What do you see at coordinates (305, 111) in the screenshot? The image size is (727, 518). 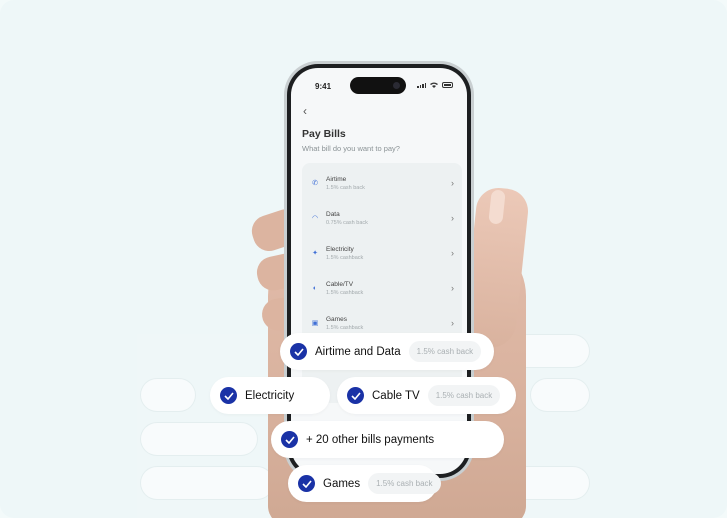 I see `chevron-left-icon: ‹` at bounding box center [305, 111].